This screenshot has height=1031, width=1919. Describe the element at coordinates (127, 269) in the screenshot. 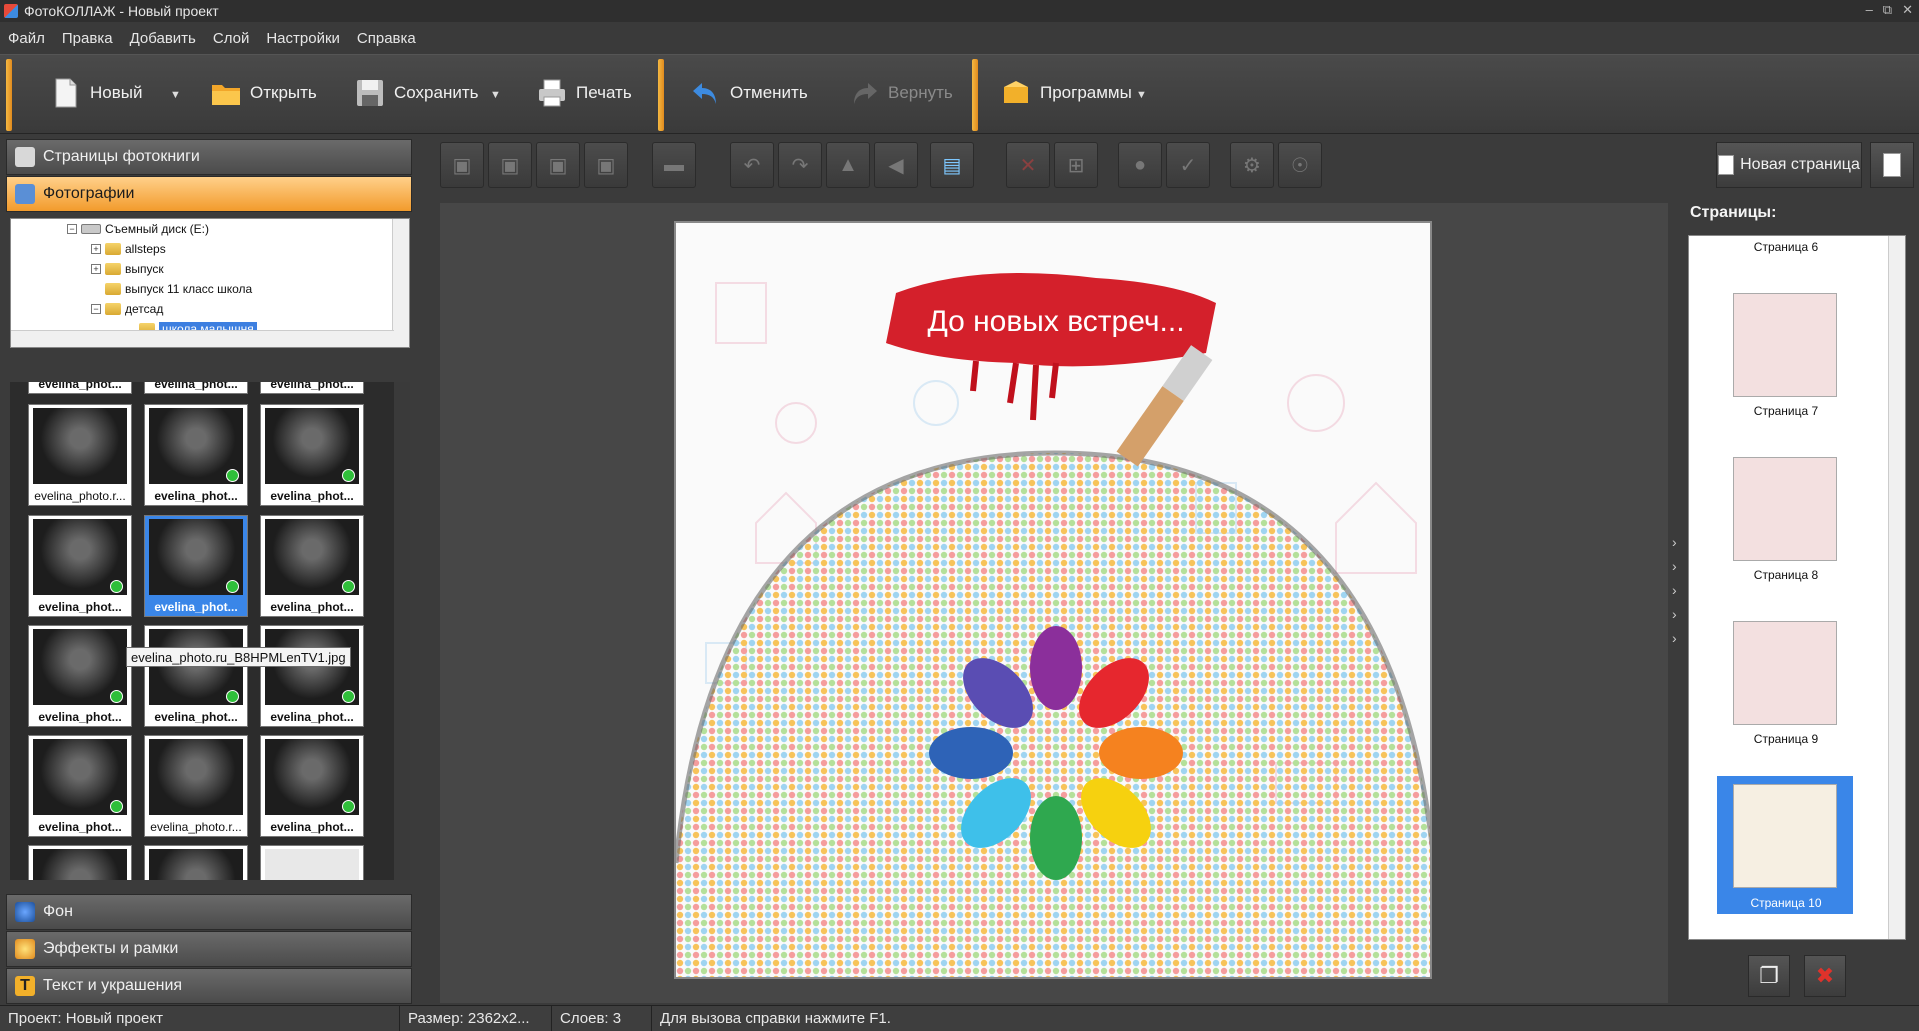

I see `tree-node-folder: + выпуск` at that location.